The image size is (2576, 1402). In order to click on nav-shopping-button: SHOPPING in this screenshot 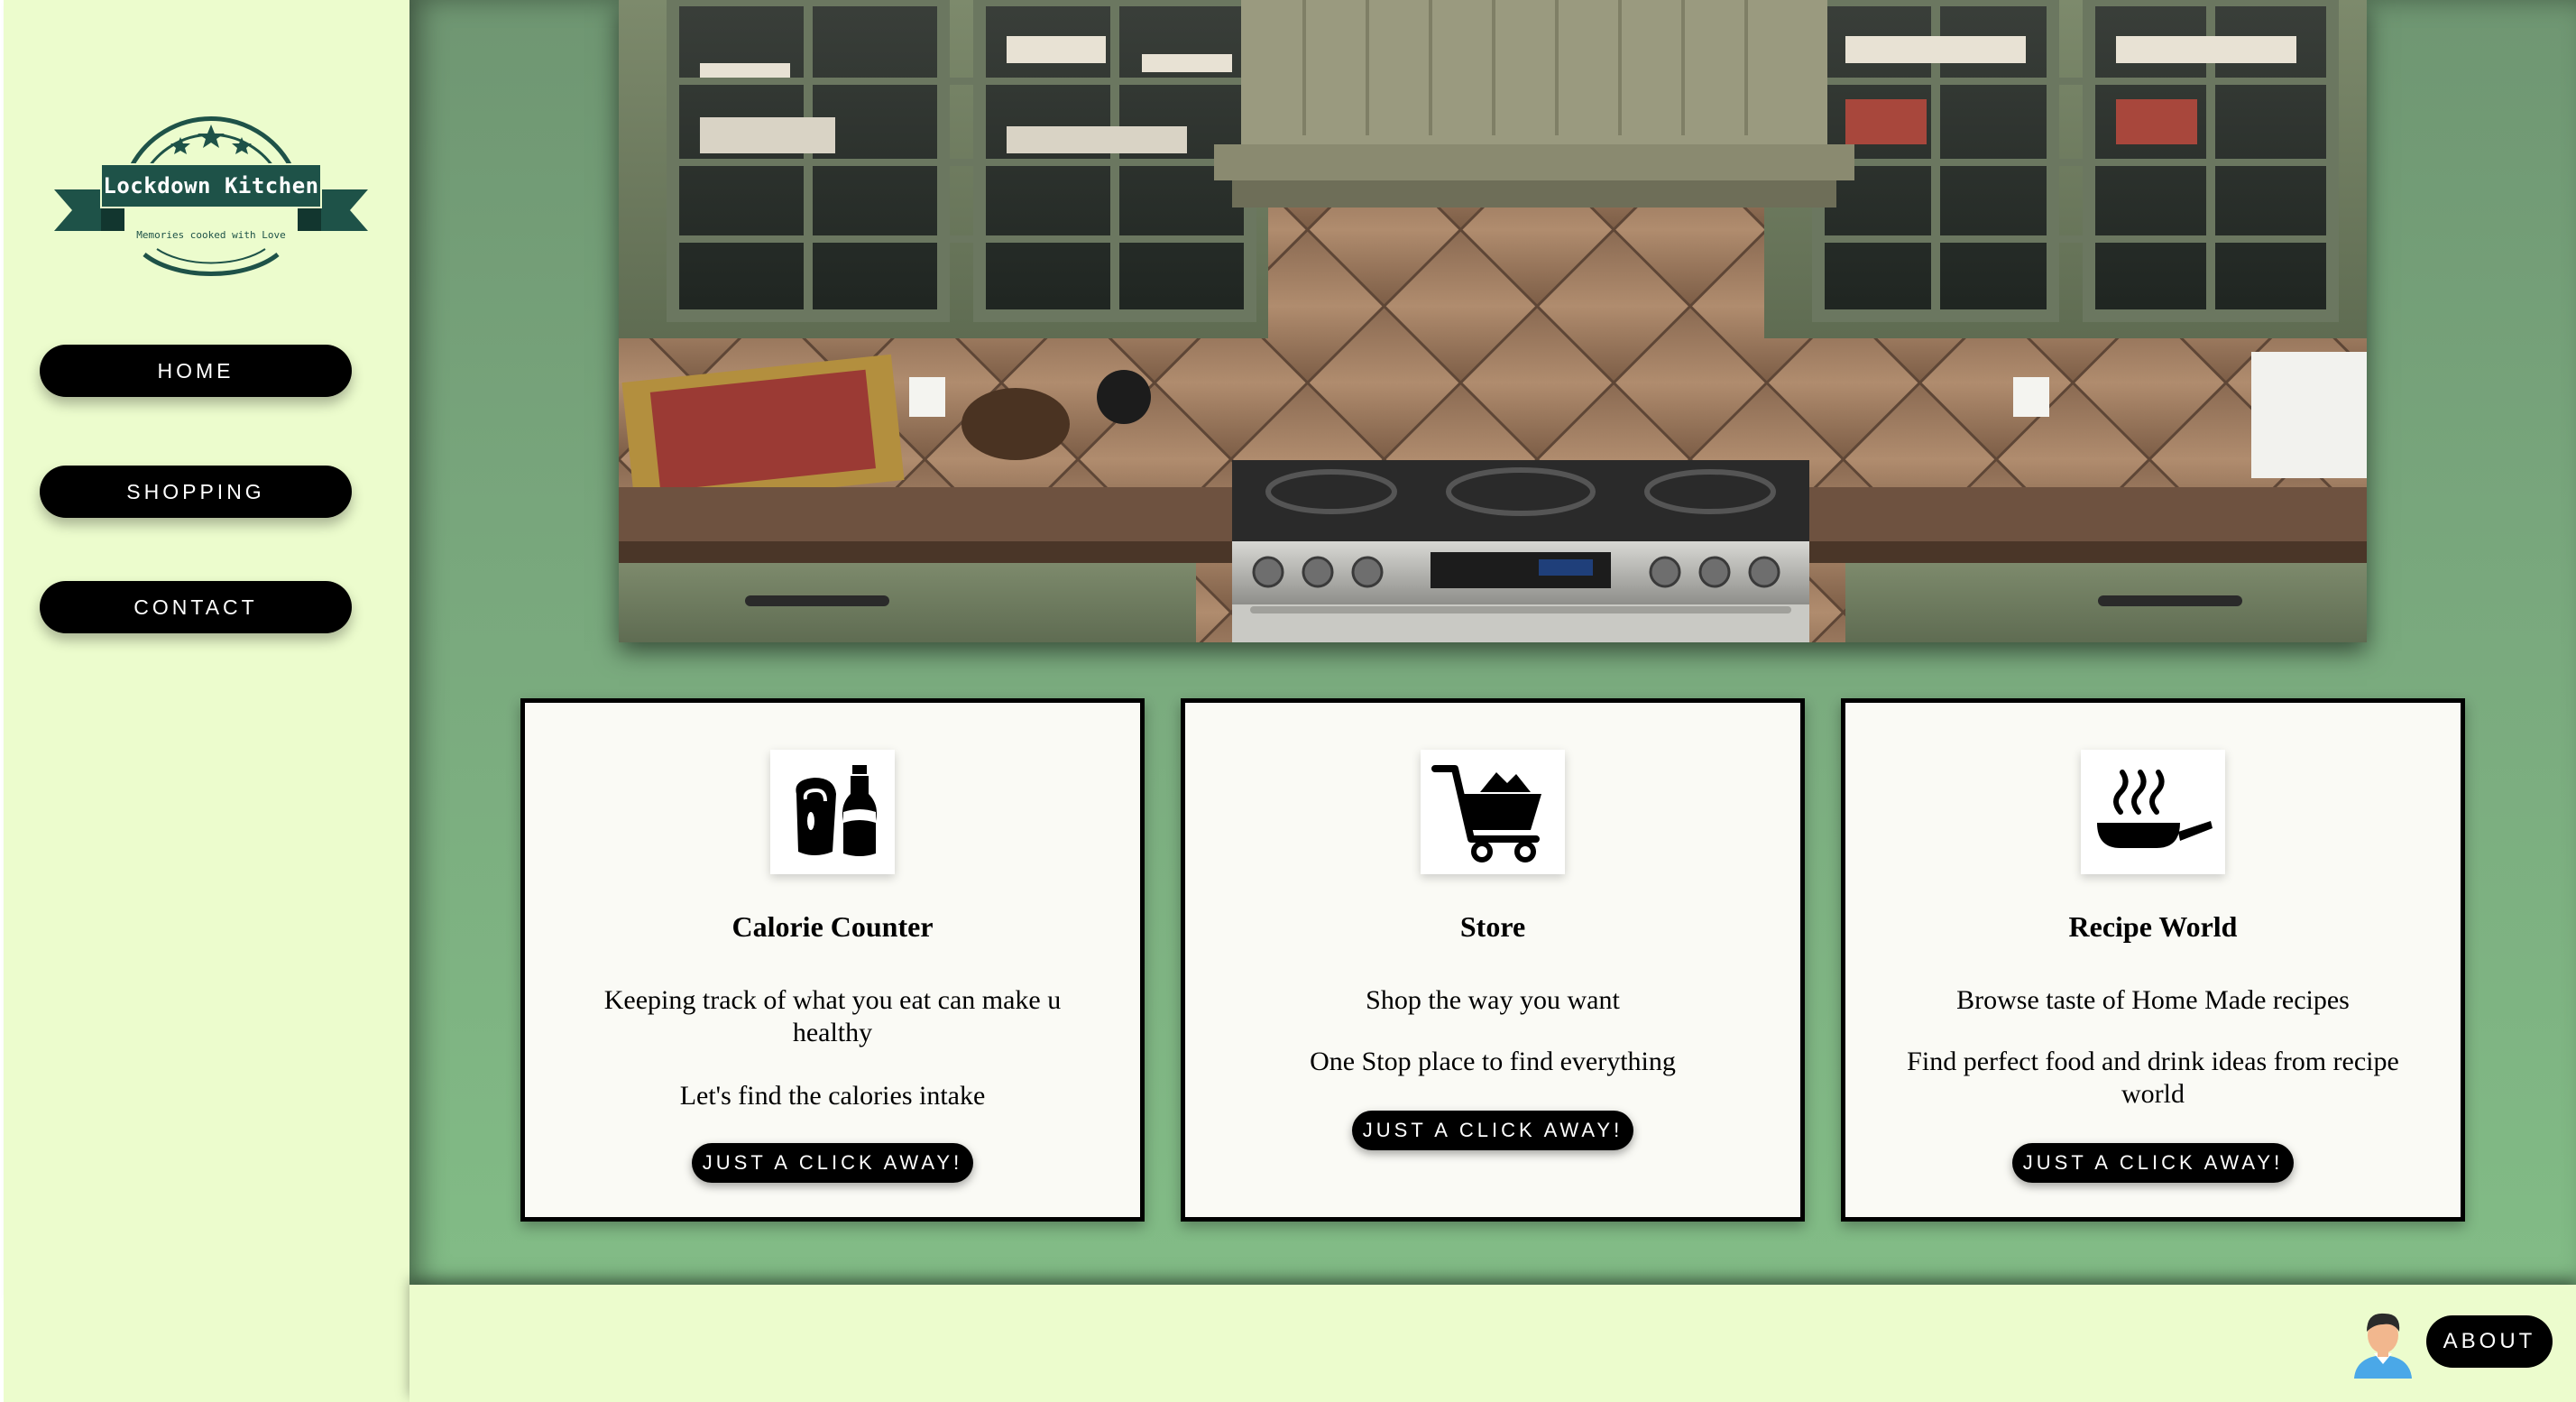, I will do `click(196, 492)`.